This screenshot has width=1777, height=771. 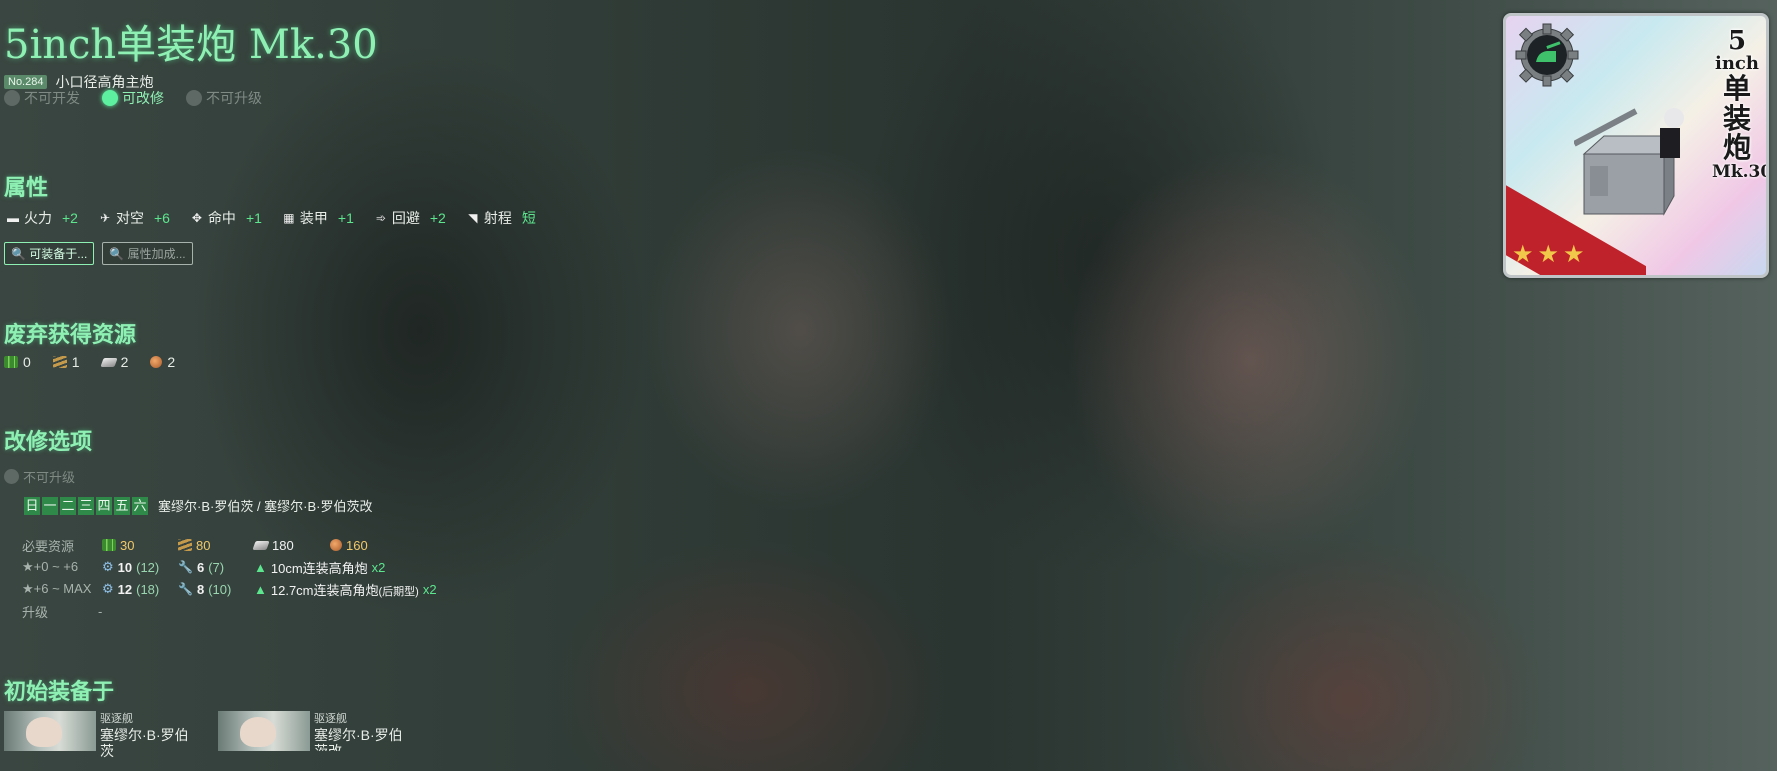 What do you see at coordinates (358, 739) in the screenshot?
I see `ship-name: 塞缪尔·B·罗伯茨改` at bounding box center [358, 739].